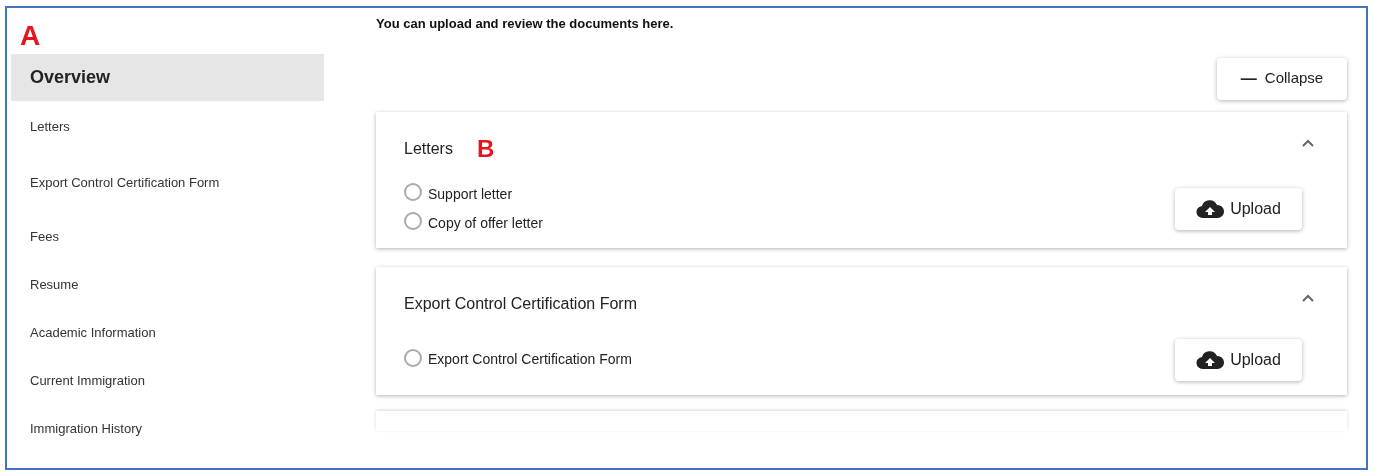  Describe the element at coordinates (485, 148) in the screenshot. I see `annotation-letter: B` at that location.